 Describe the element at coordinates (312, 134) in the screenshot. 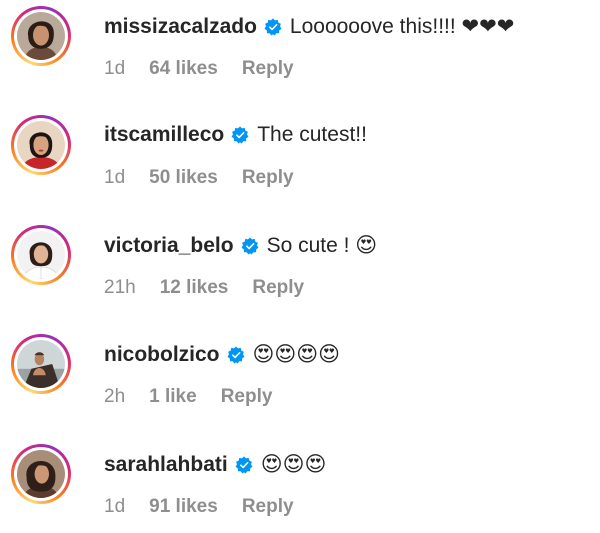

I see `comment-text: The cutest!!` at that location.